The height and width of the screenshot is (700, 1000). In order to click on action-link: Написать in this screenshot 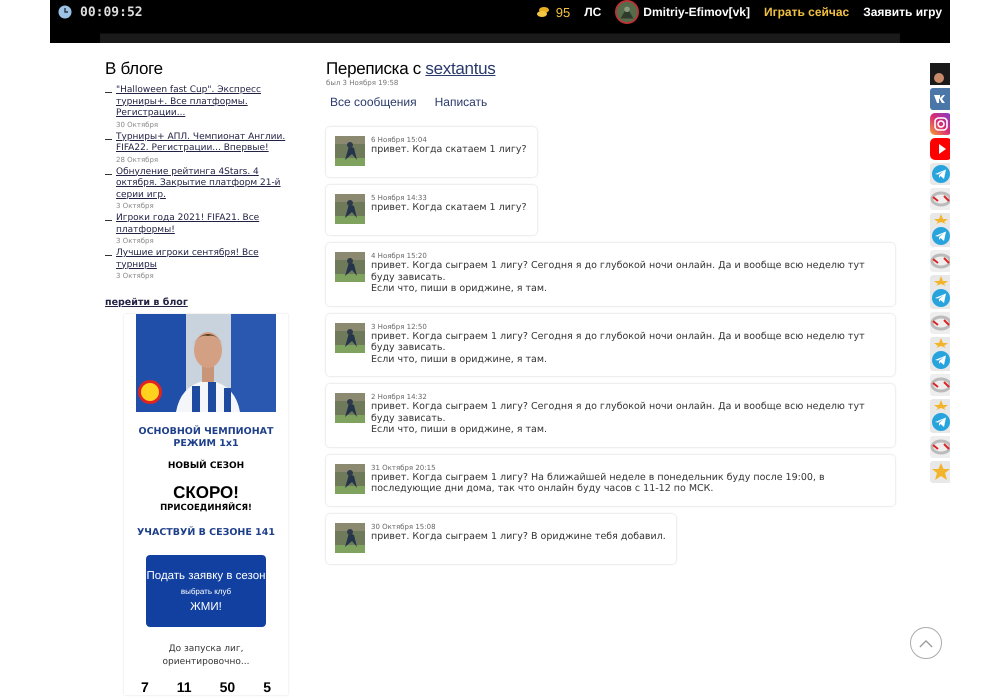, I will do `click(461, 102)`.